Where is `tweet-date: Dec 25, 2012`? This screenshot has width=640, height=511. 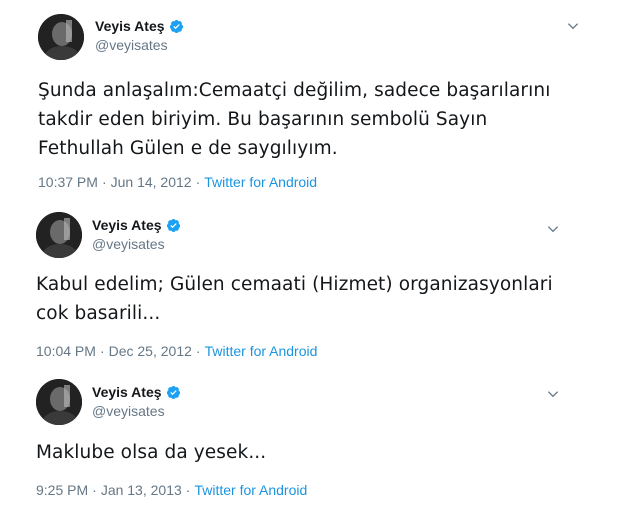
tweet-date: Dec 25, 2012 is located at coordinates (150, 351).